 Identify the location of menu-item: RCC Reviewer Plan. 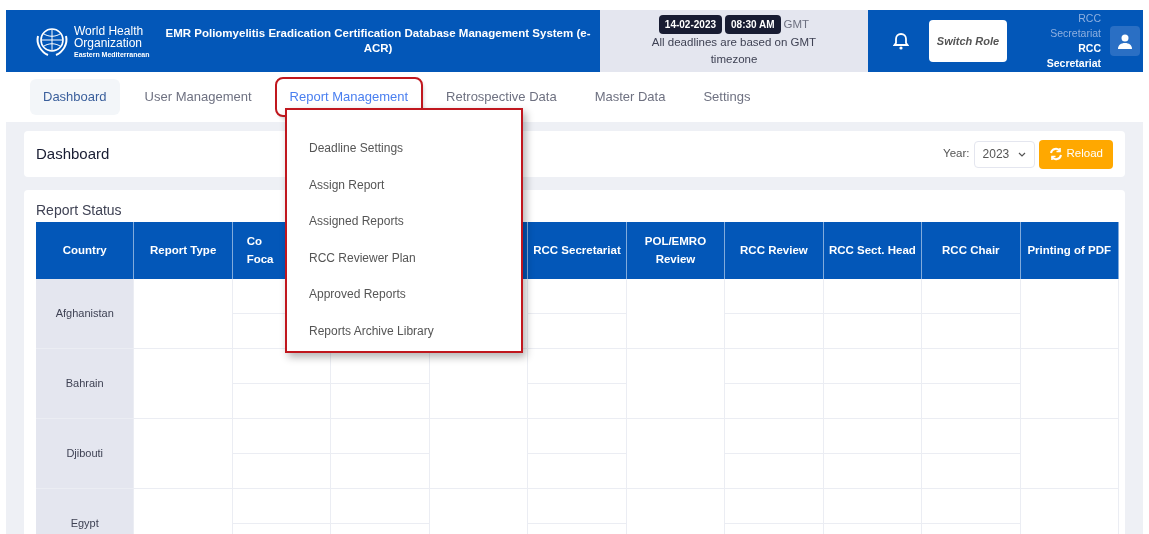
(351, 257).